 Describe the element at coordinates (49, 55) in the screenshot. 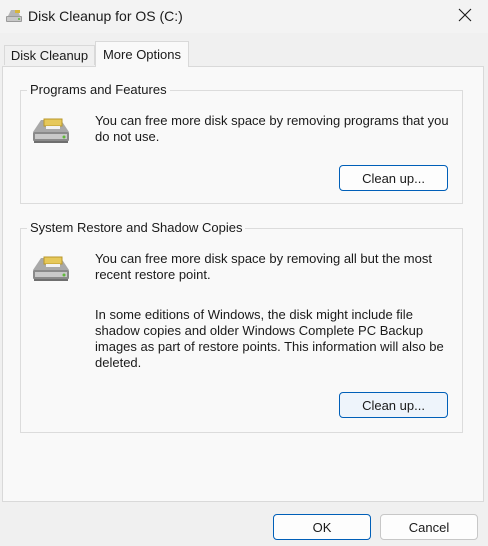

I see `tab-disk-cleanup: Disk Cleanup` at that location.